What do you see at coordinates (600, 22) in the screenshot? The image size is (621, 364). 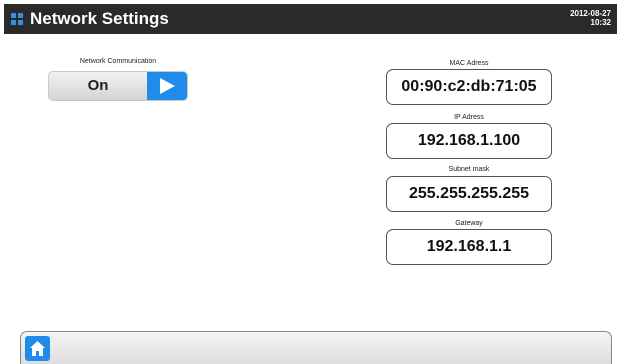 I see `time-text: 10:32` at bounding box center [600, 22].